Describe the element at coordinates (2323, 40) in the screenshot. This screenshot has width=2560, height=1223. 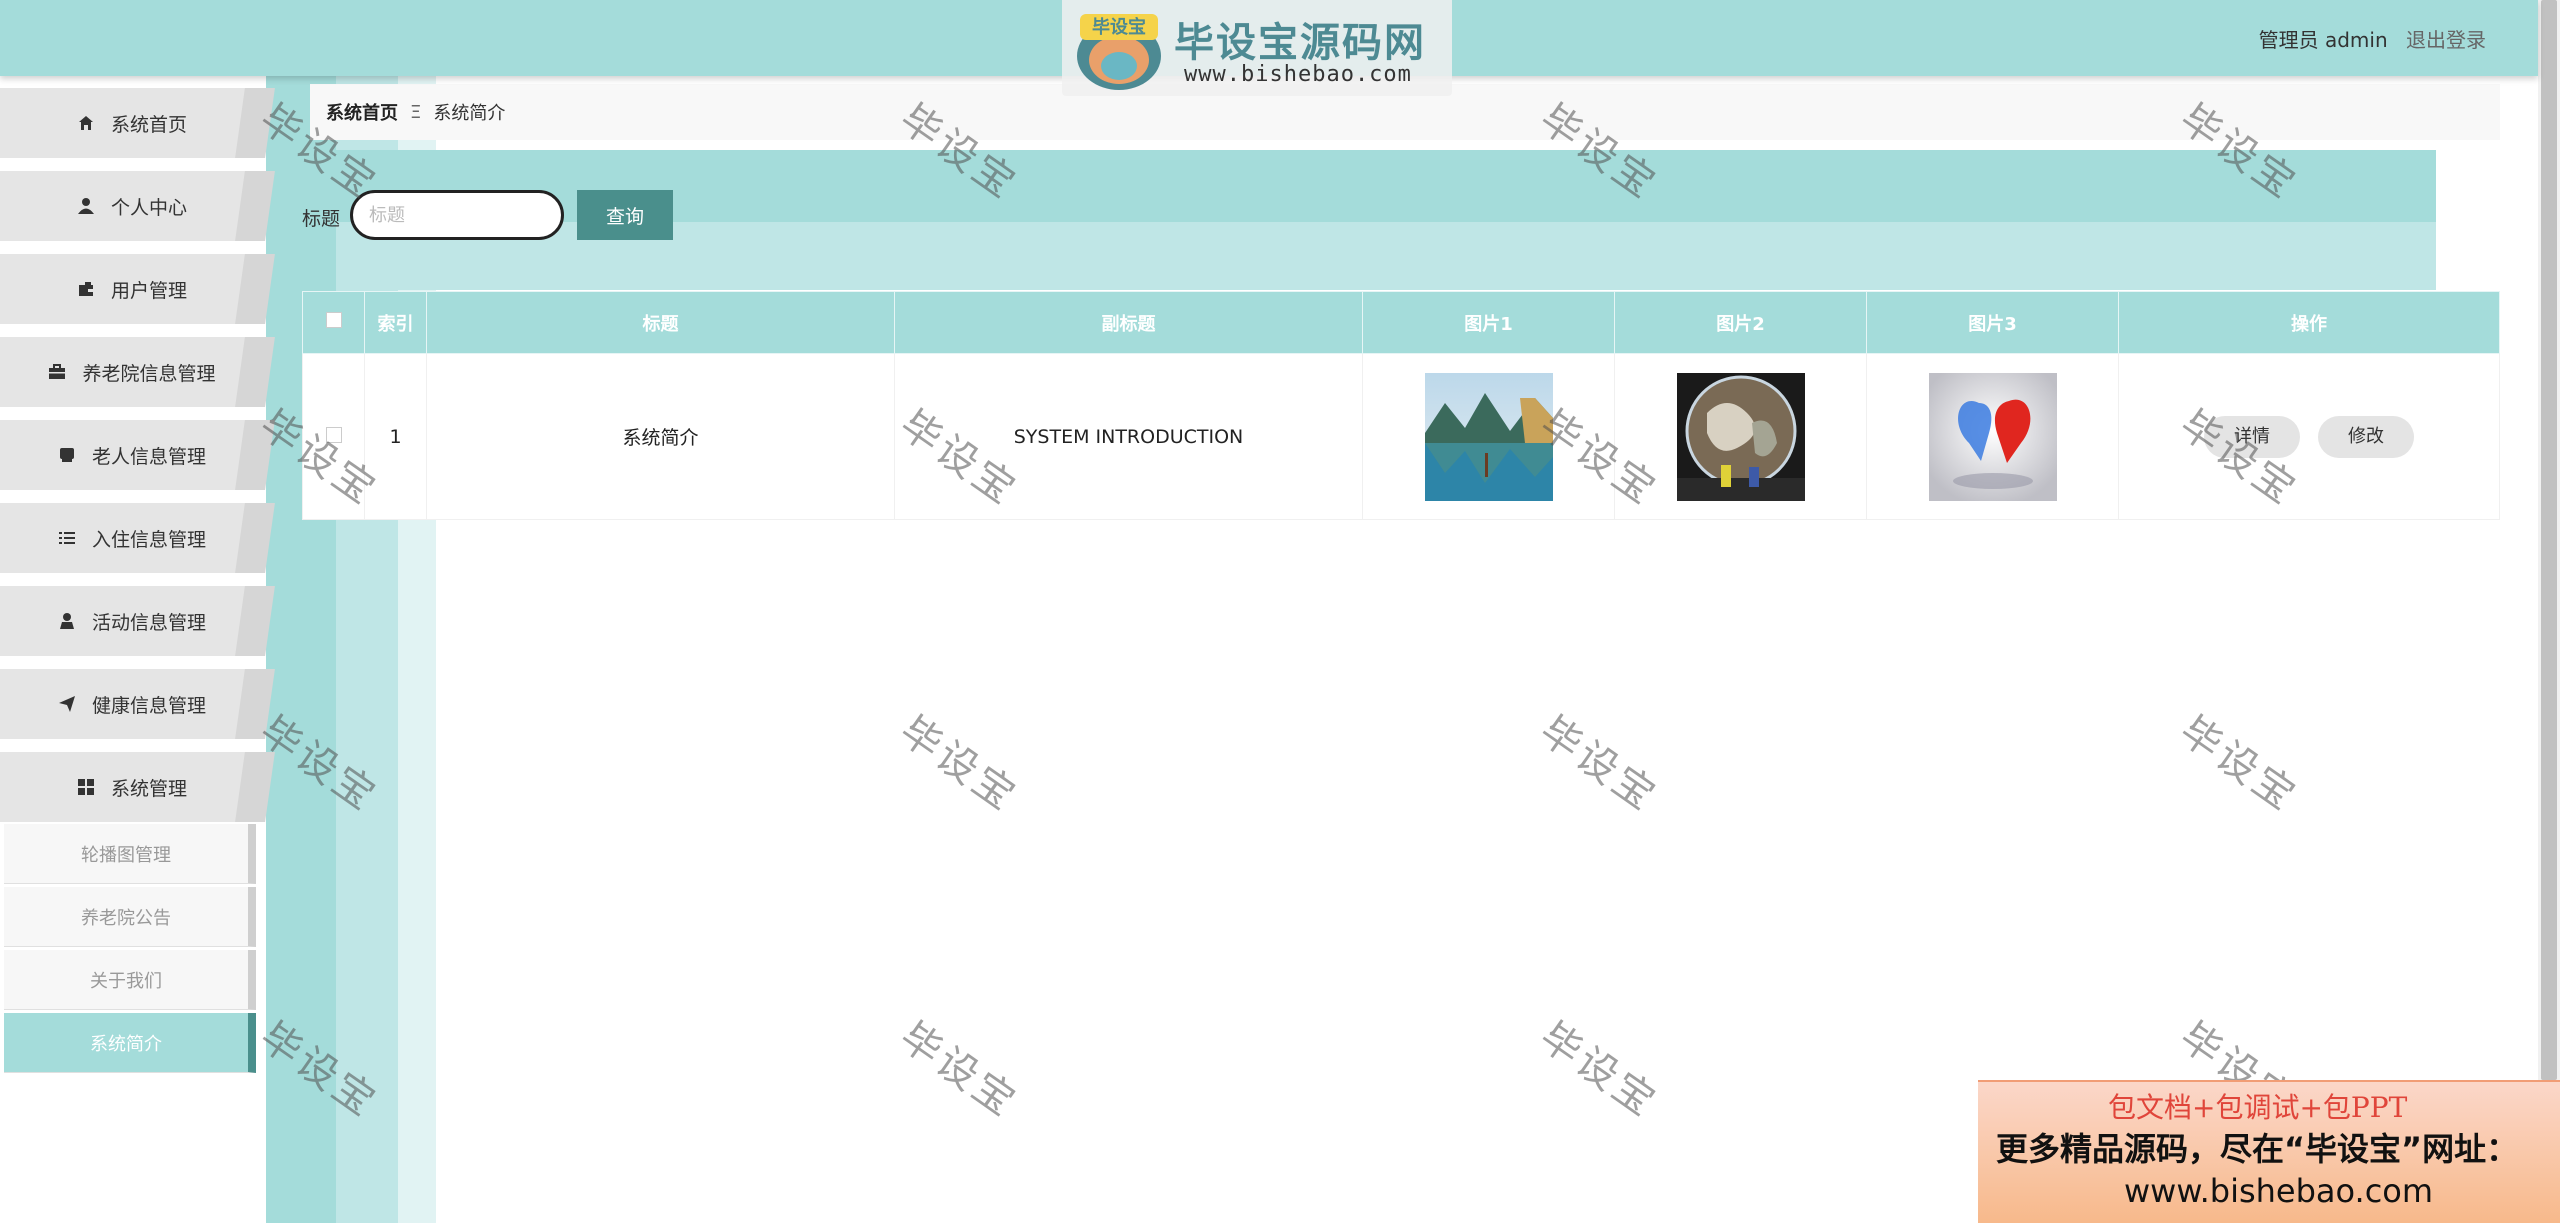
I see `admin-label: 管理员 admin` at that location.